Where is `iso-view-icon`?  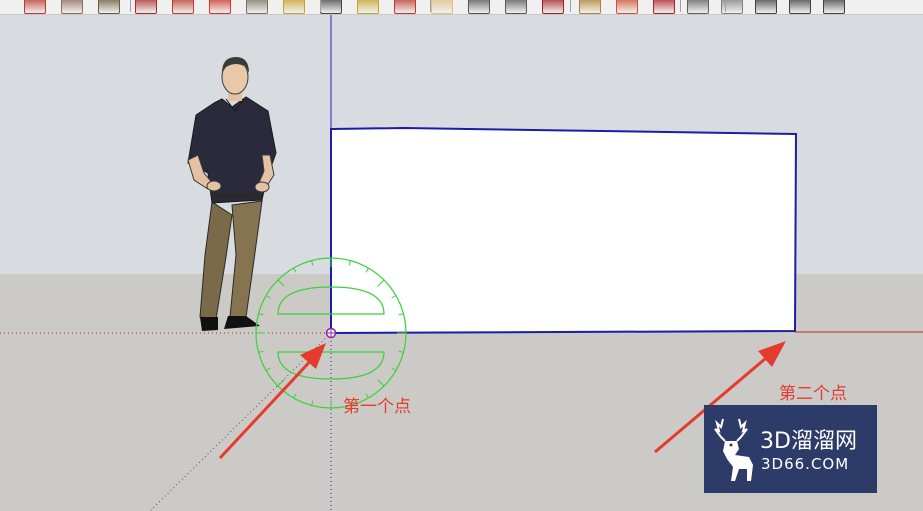 iso-view-icon is located at coordinates (698, 7).